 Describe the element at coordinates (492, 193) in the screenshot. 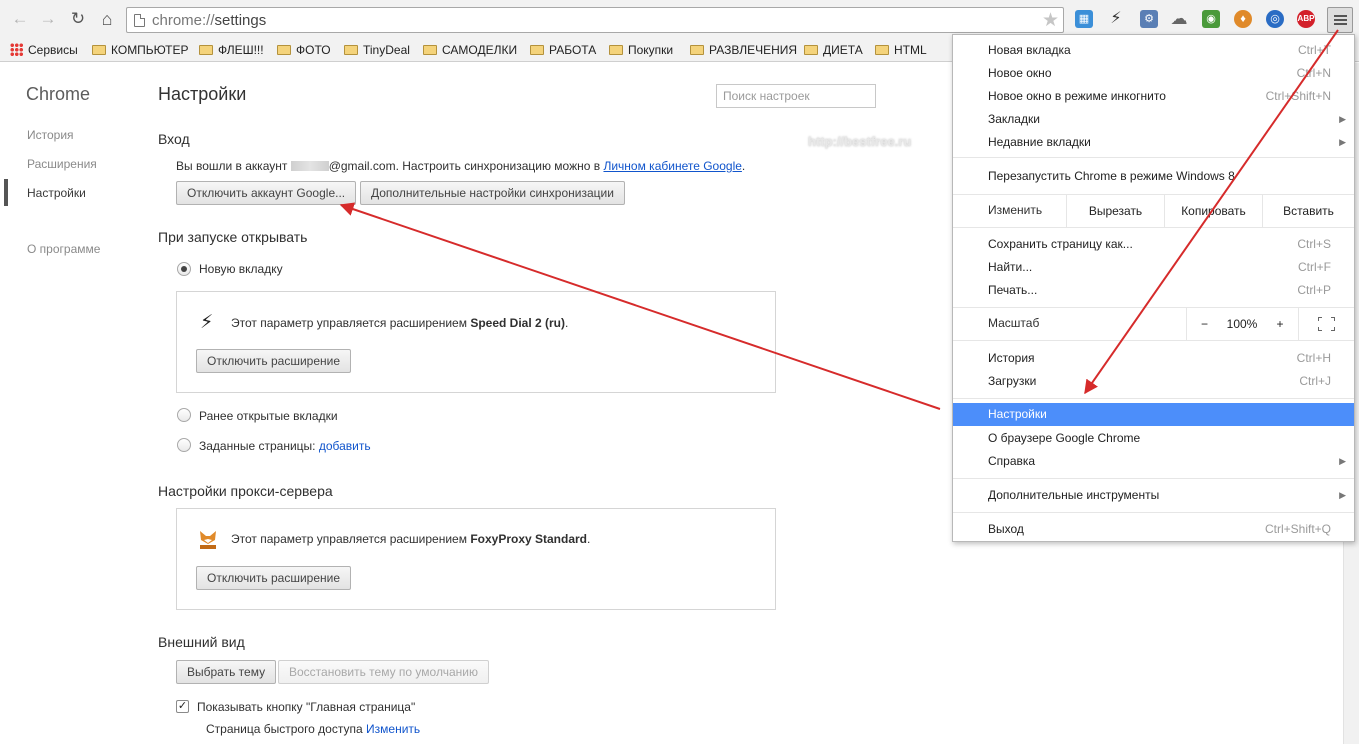

I see `advanced-sync-settings-button: Дополнительные настройки синхронизации` at that location.